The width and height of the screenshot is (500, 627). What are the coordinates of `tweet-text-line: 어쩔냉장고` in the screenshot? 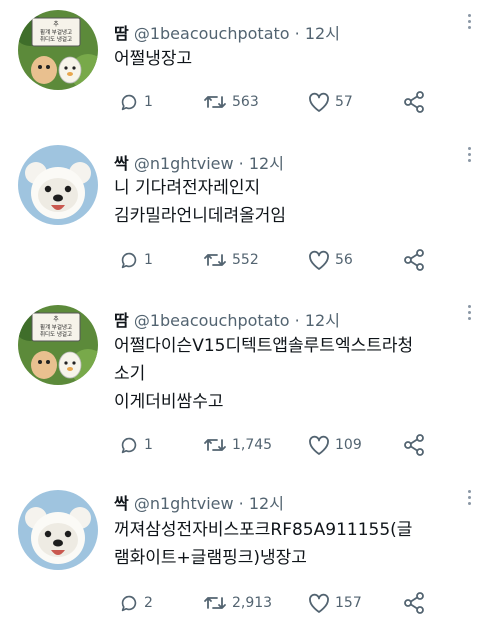 It's located at (153, 59).